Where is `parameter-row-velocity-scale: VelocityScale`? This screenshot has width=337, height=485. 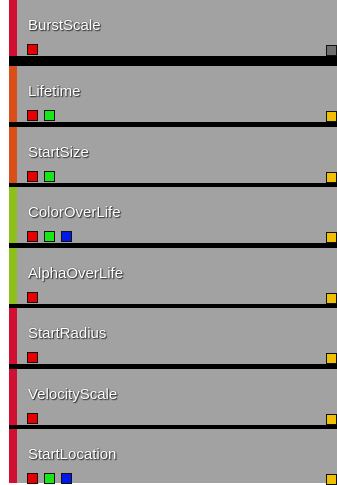 parameter-row-velocity-scale: VelocityScale is located at coordinates (173, 397).